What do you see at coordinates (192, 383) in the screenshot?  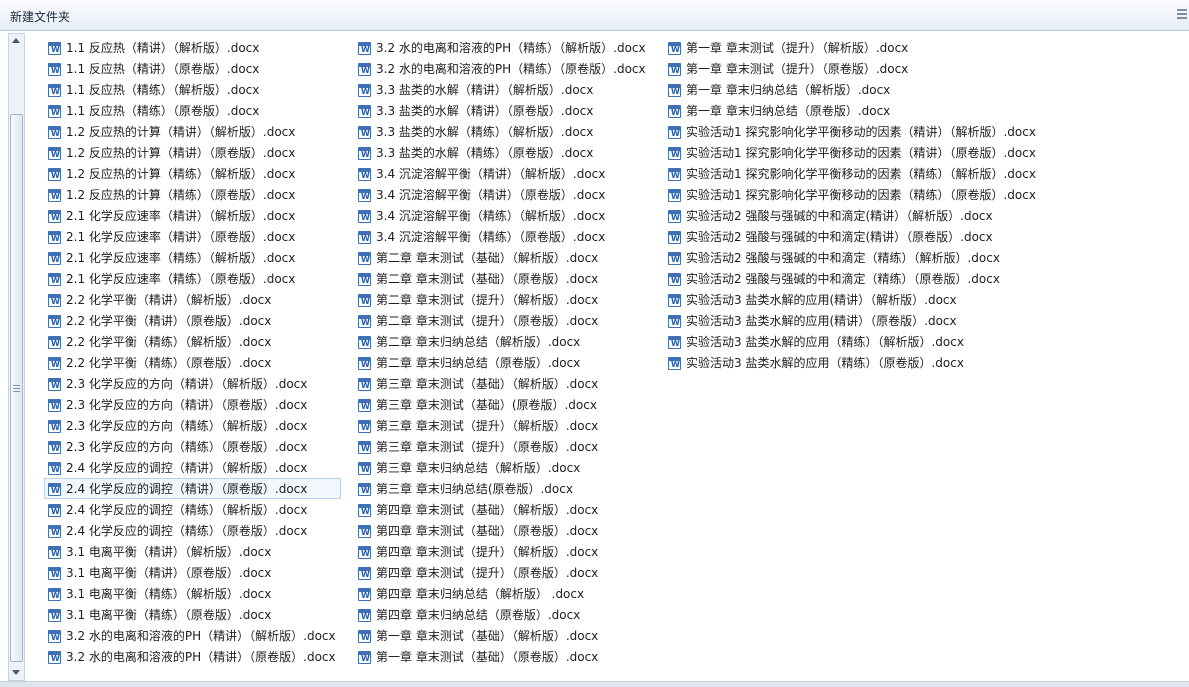 I see `file-item: W 2.3 化学反应的方向（精讲）（解析版）.docx` at bounding box center [192, 383].